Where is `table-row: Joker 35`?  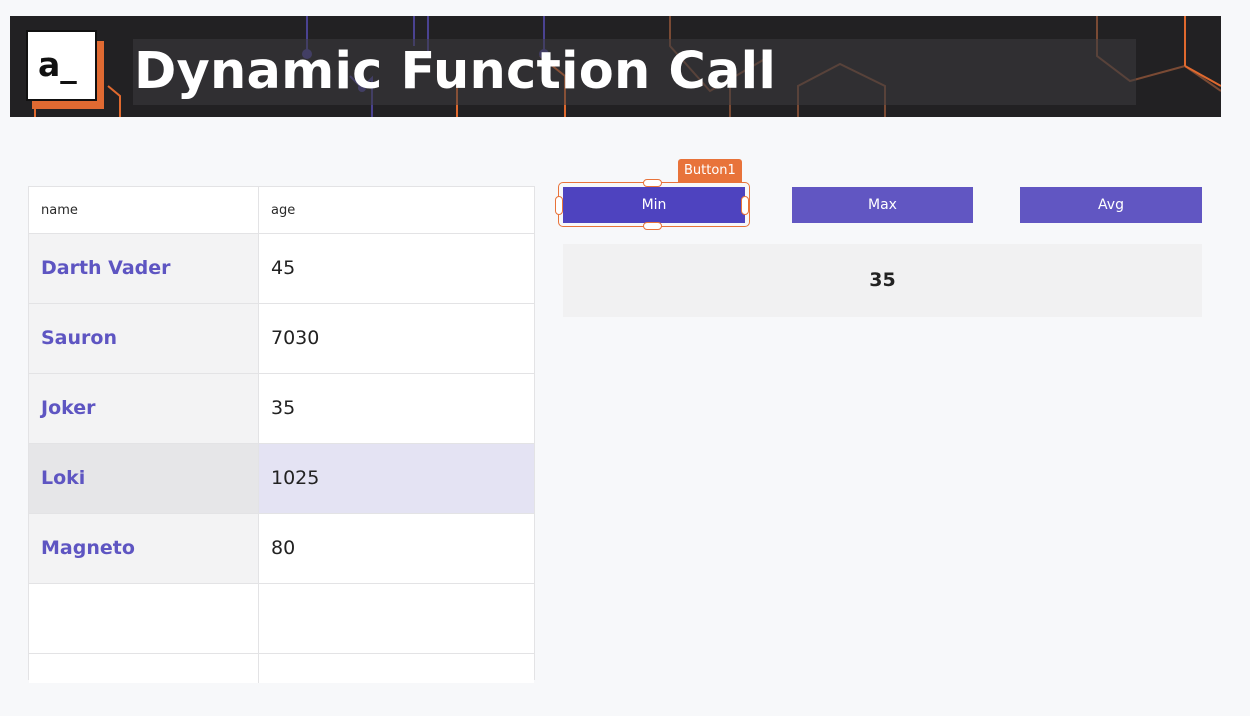
table-row: Joker 35 is located at coordinates (281, 409).